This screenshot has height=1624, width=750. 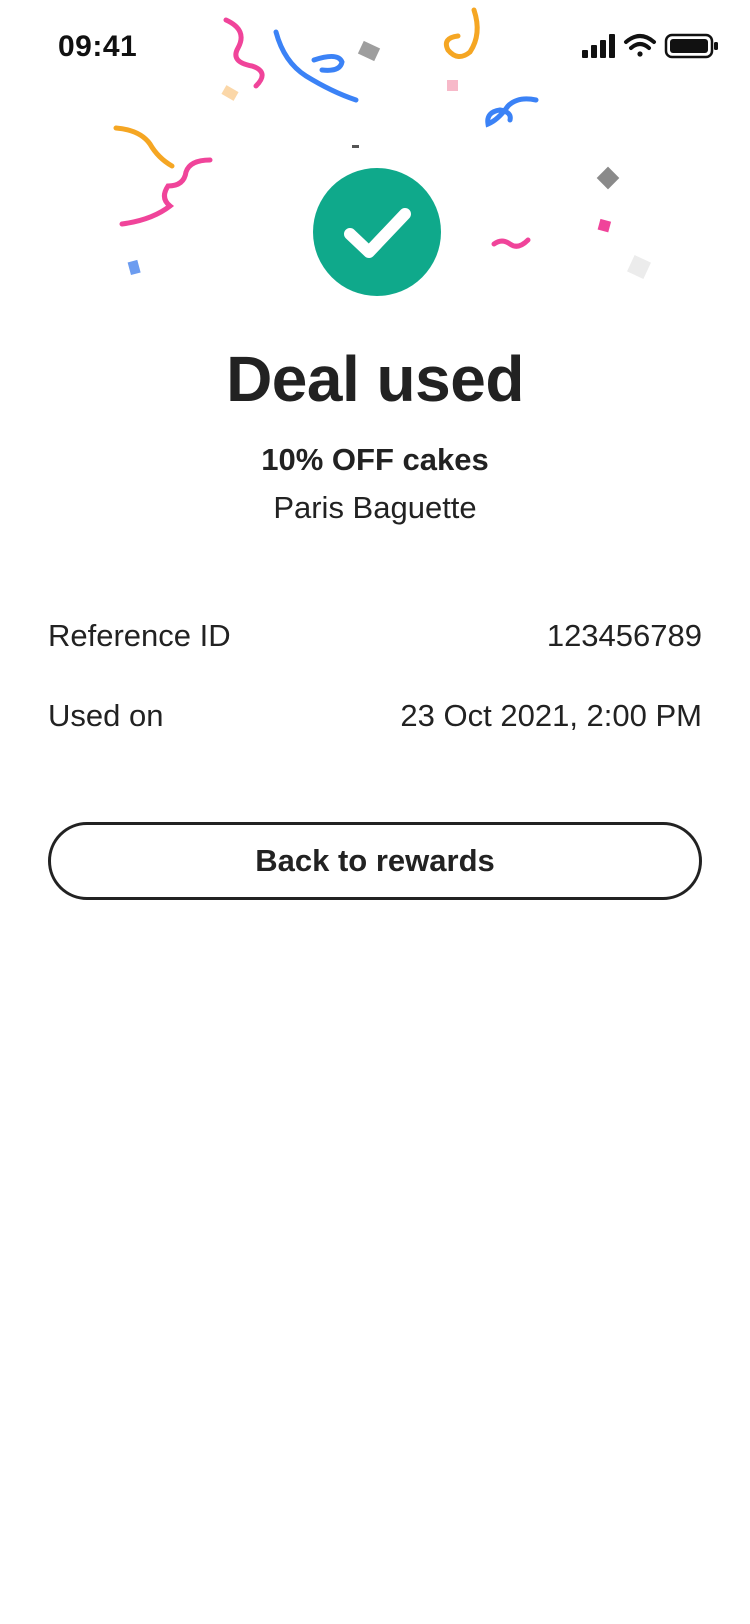 I want to click on used-on-value: 23 Oct 2021, 2:00 PM, so click(x=551, y=715).